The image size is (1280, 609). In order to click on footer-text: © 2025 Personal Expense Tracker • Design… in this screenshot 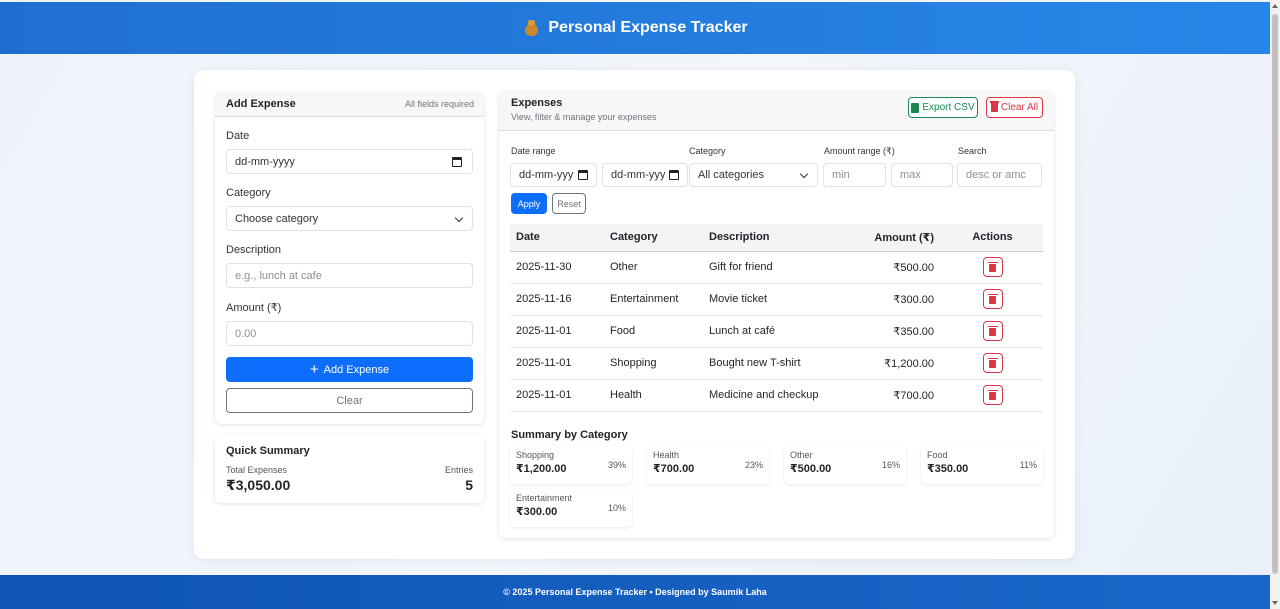, I will do `click(635, 592)`.